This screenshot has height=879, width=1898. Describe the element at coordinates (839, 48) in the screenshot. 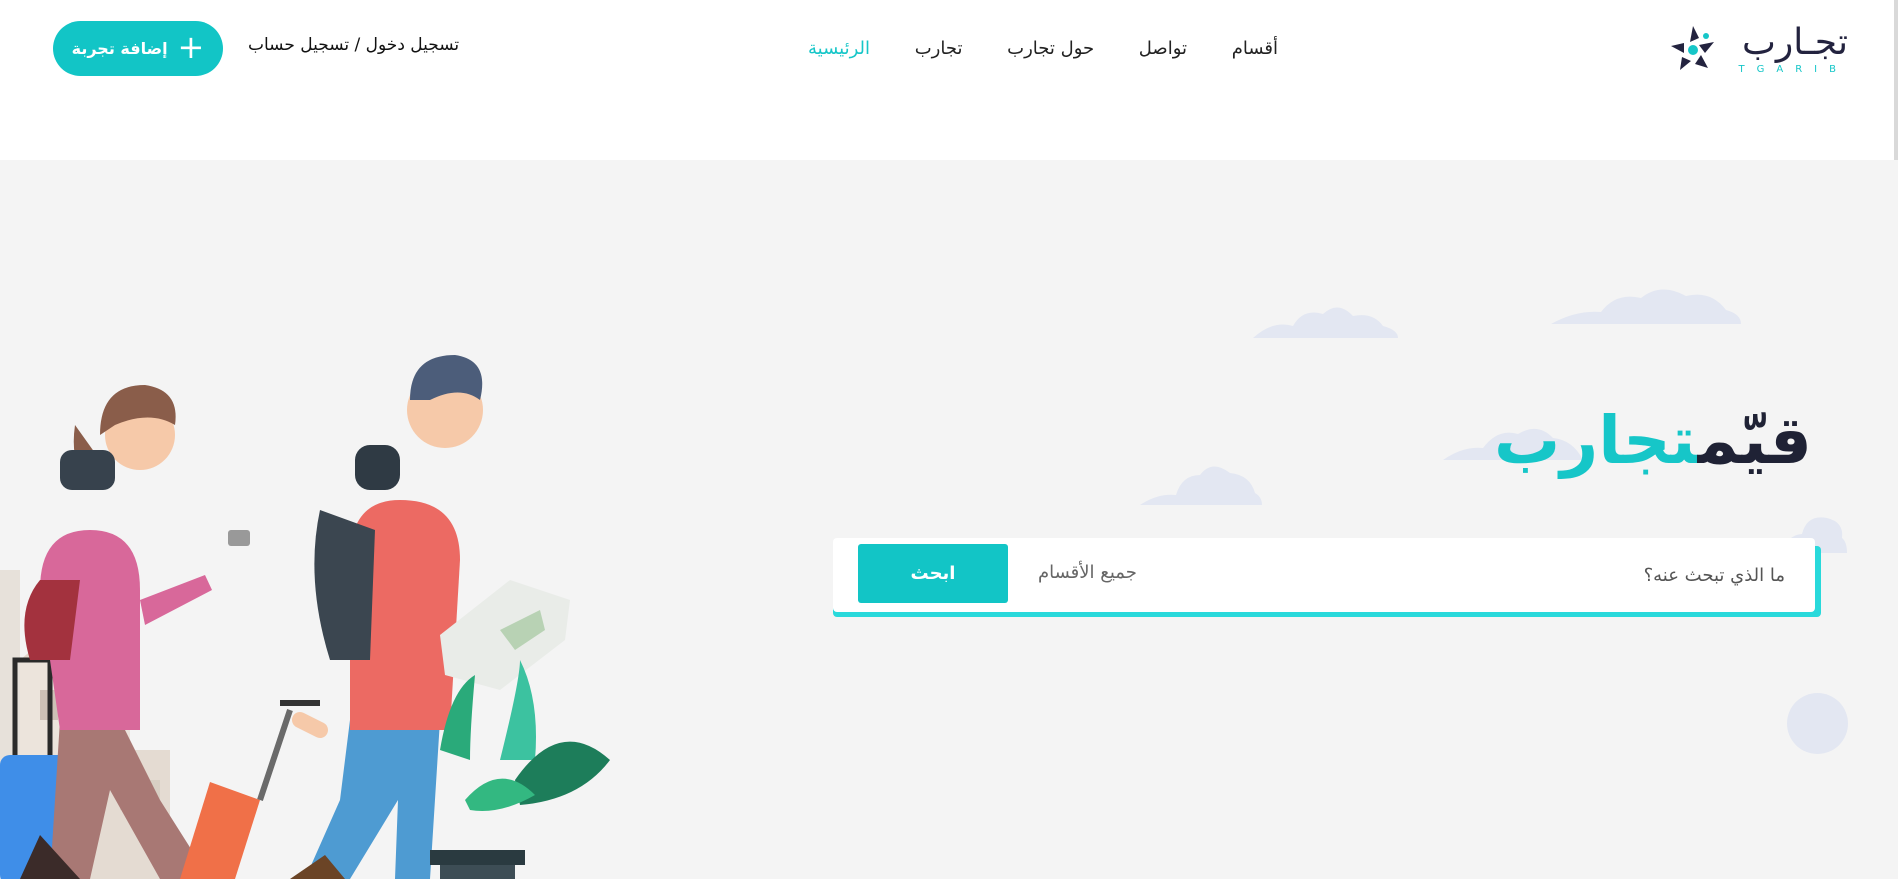

I see `nav-item-home: الرئيسية` at that location.